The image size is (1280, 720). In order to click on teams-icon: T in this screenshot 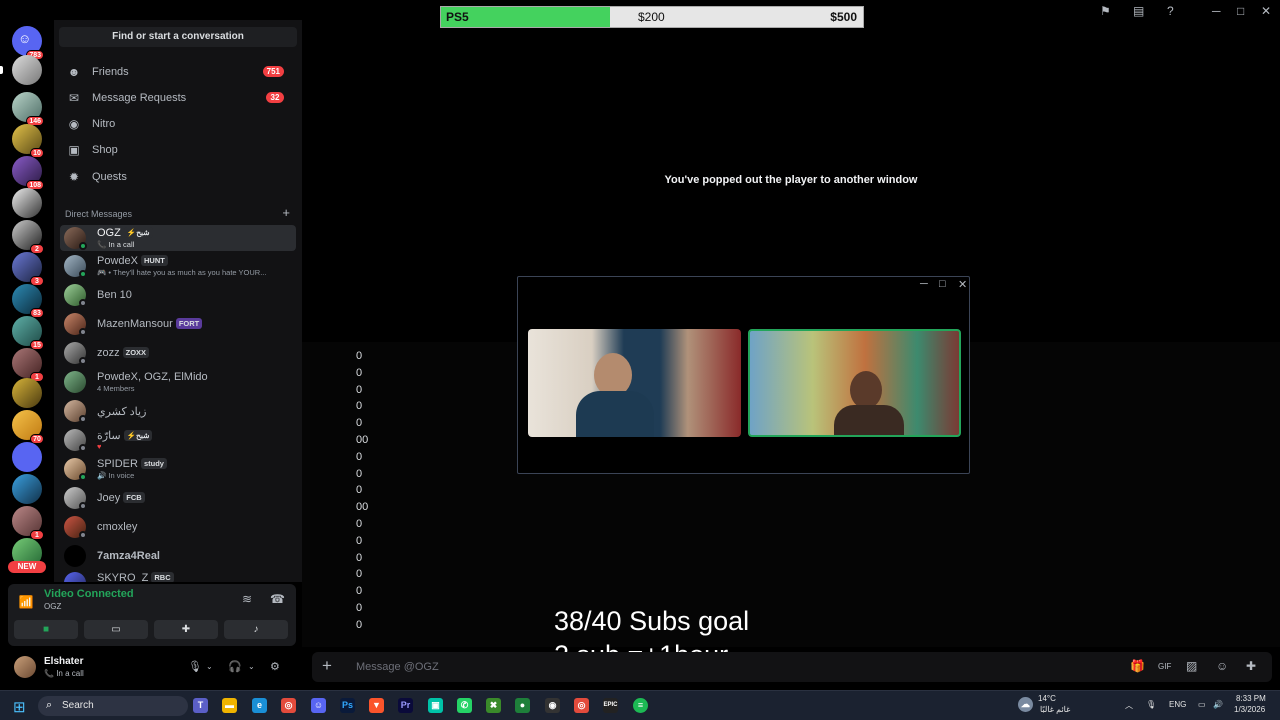, I will do `click(200, 705)`.